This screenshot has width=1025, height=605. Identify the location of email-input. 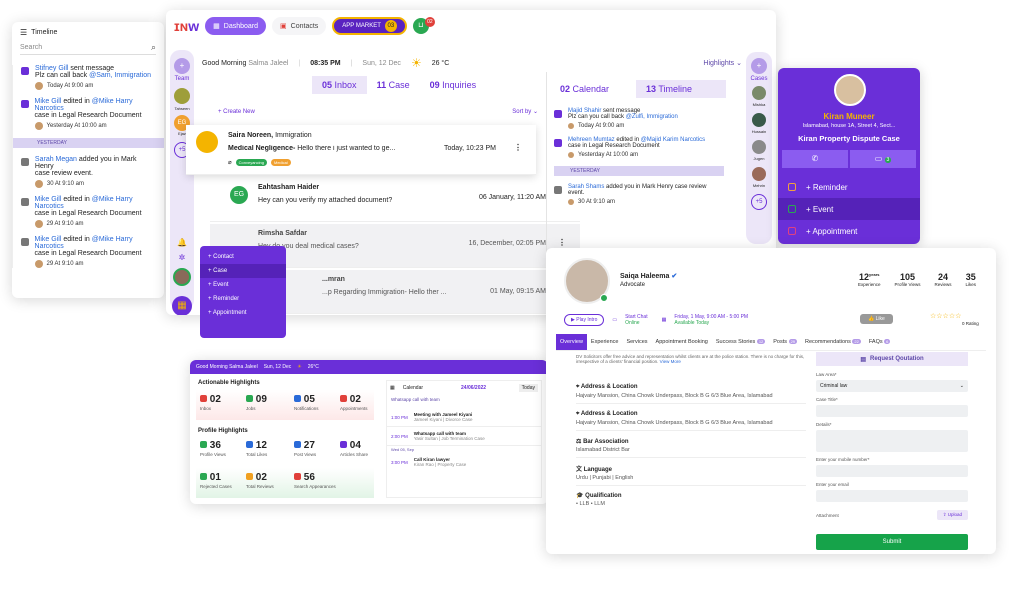
(892, 496).